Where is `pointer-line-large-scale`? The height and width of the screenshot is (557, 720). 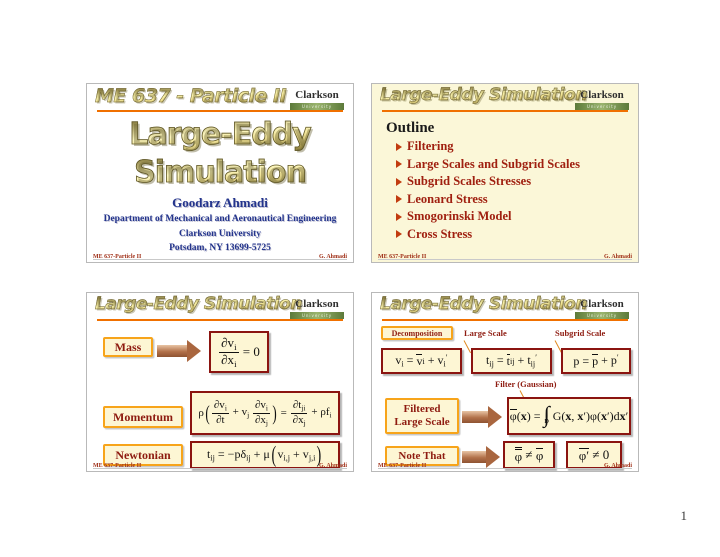
pointer-line-large-scale is located at coordinates (467, 347).